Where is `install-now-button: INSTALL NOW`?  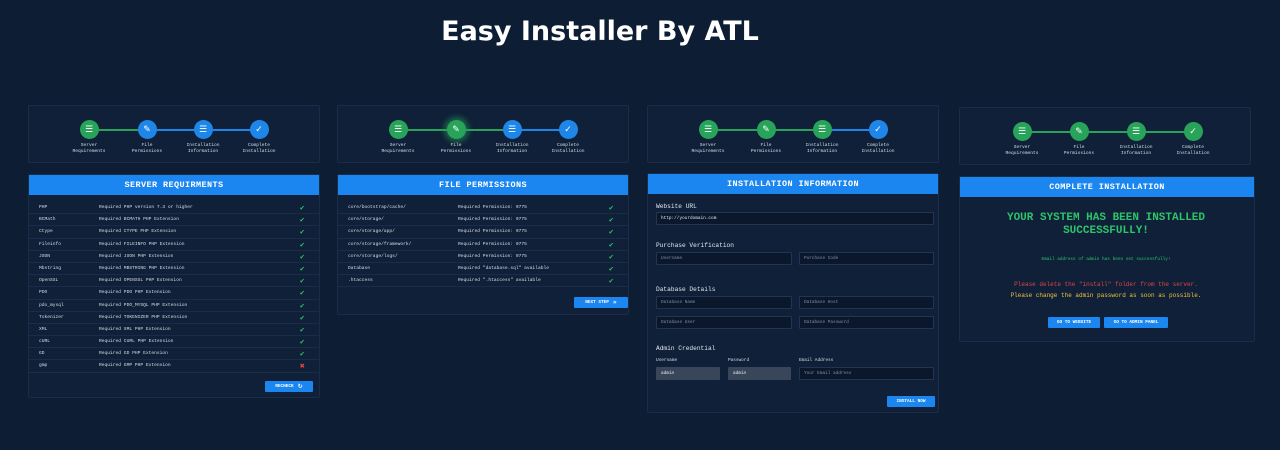 install-now-button: INSTALL NOW is located at coordinates (911, 401).